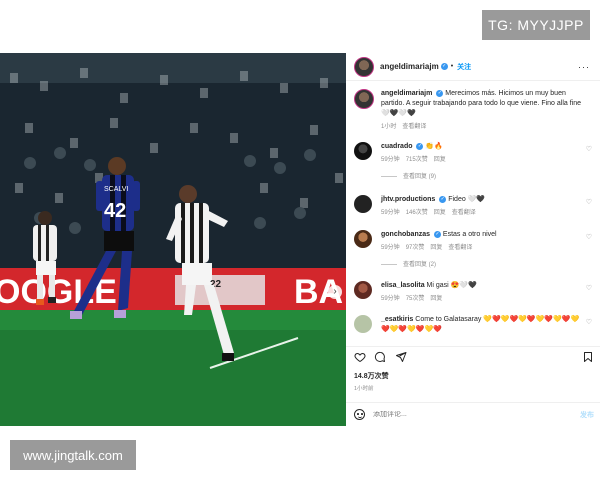 The height and width of the screenshot is (480, 600). Describe the element at coordinates (380, 357) in the screenshot. I see `comment-icon` at that location.